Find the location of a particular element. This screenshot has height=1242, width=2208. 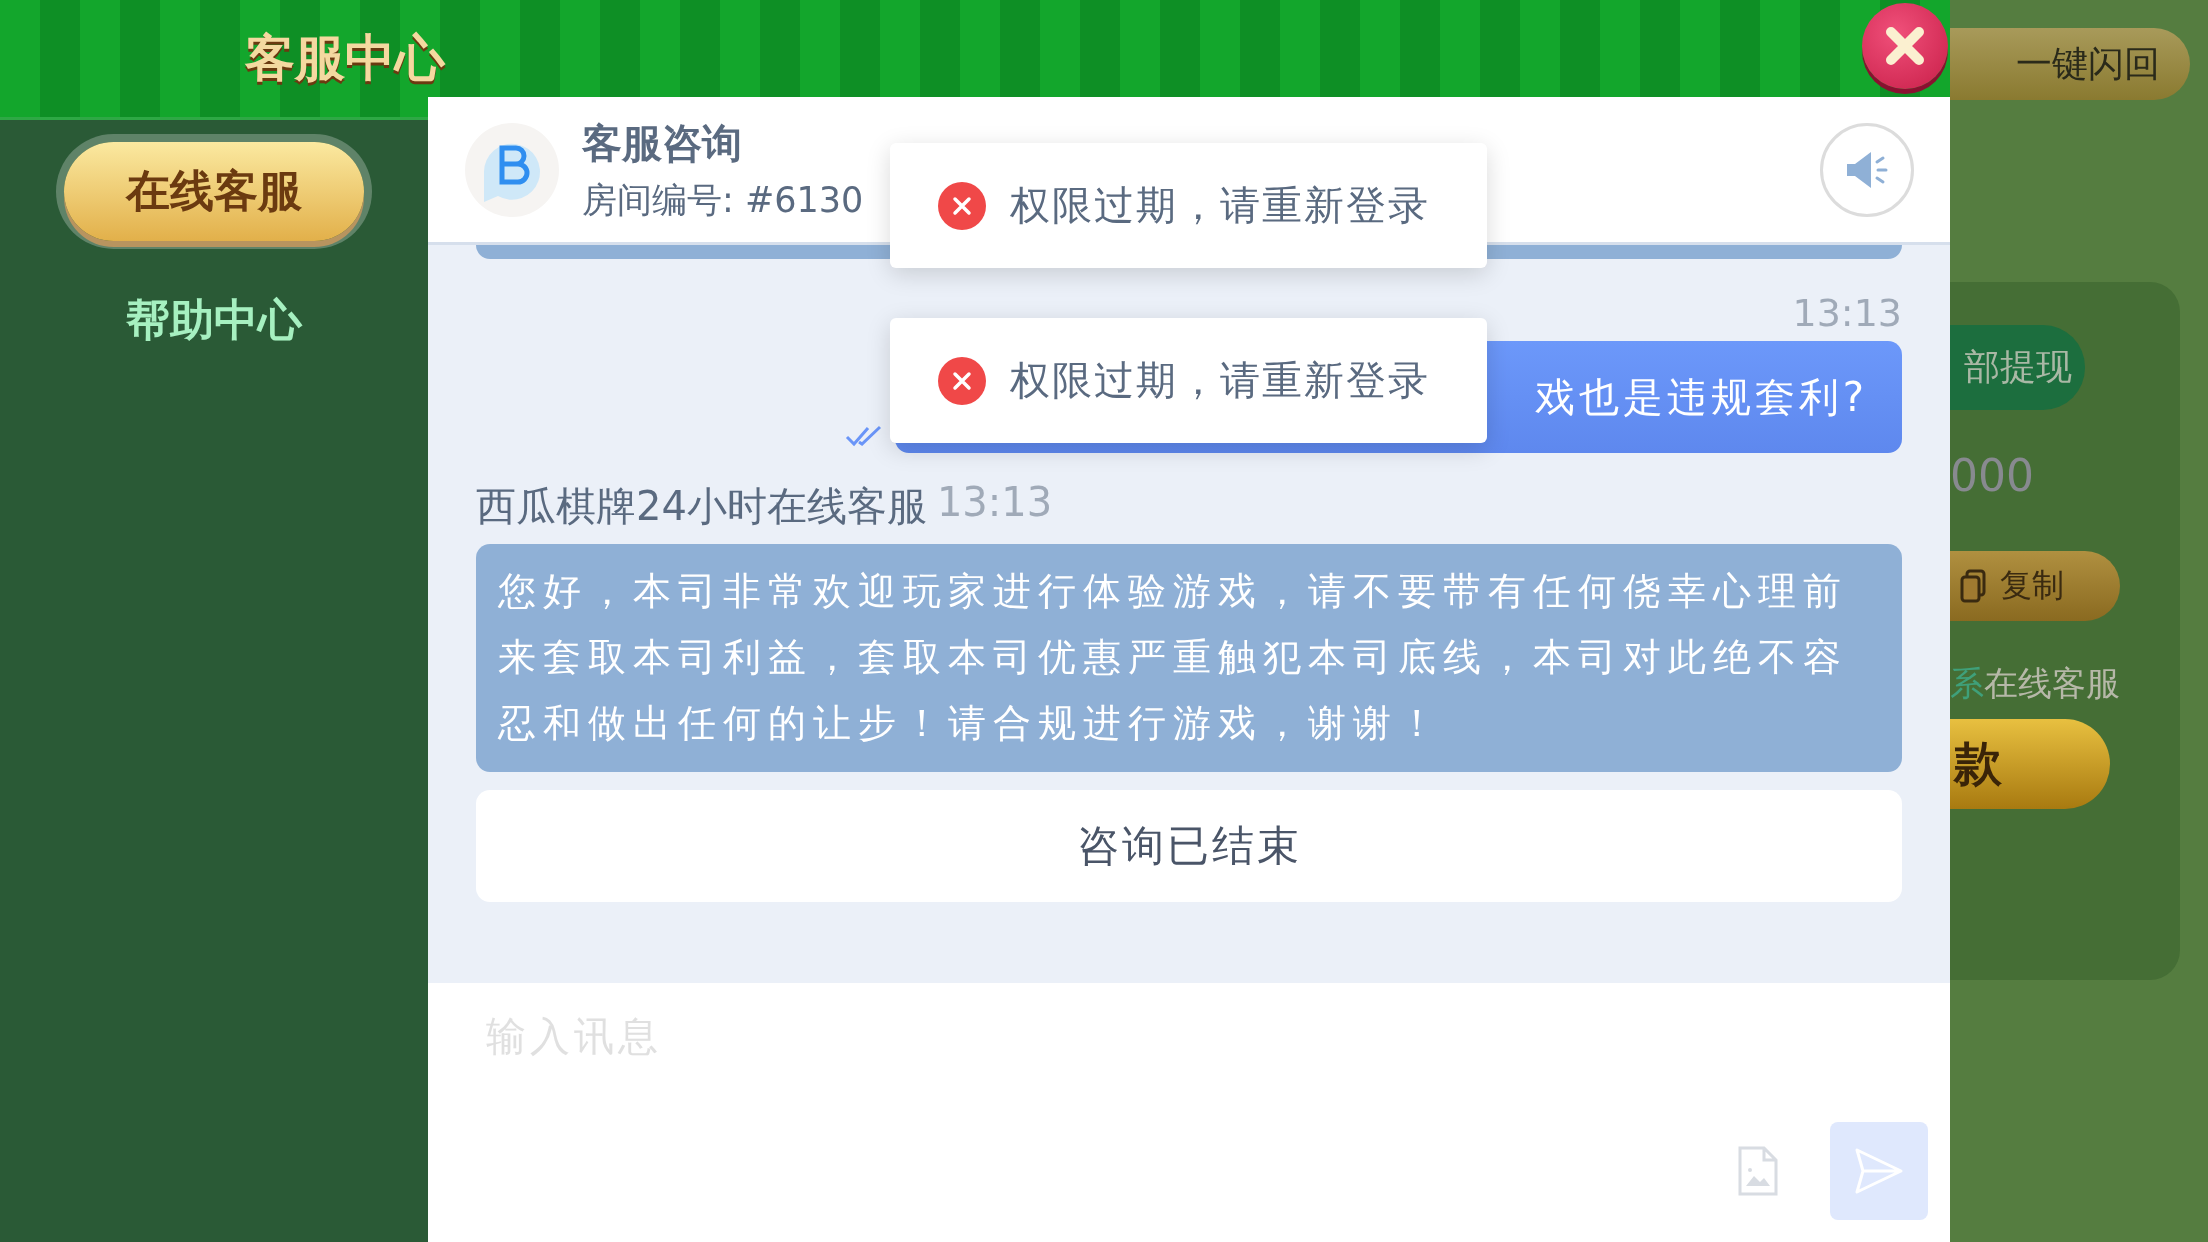

contact-text: 在线客服 is located at coordinates (2052, 683).